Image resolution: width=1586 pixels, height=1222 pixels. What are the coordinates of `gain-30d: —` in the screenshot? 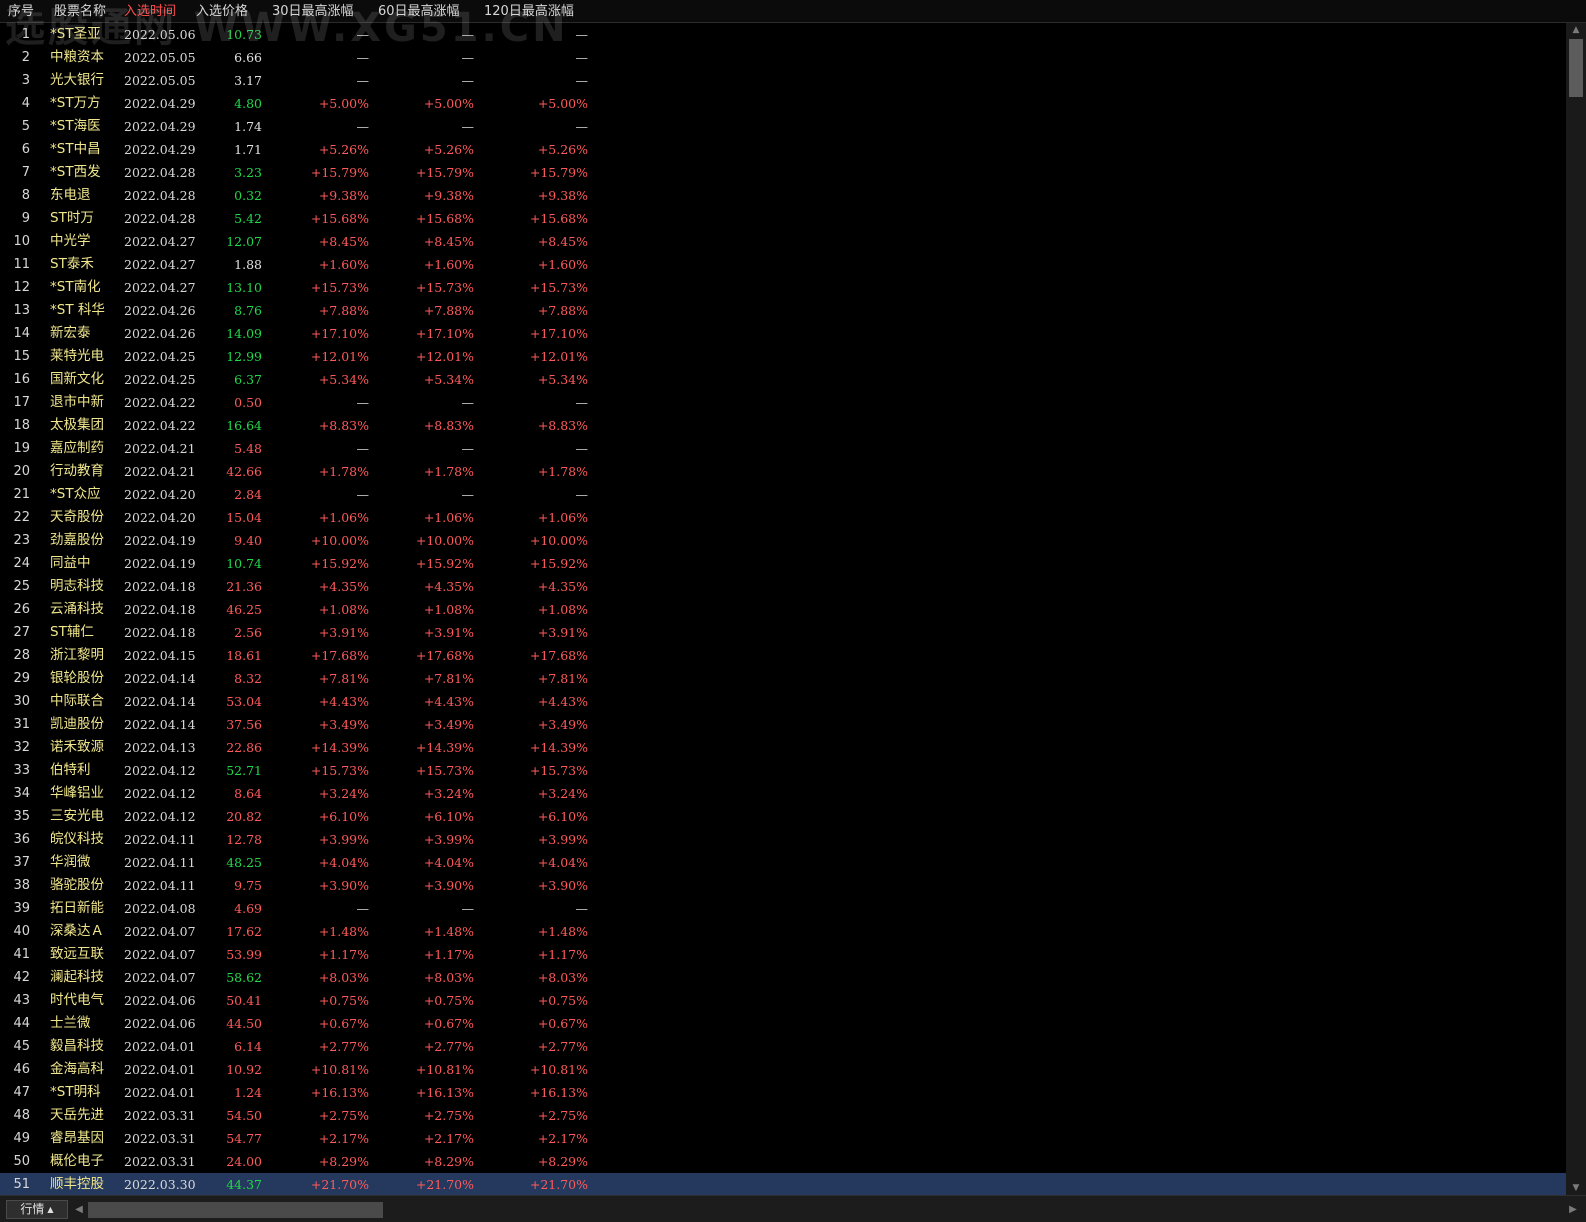 It's located at (363, 448).